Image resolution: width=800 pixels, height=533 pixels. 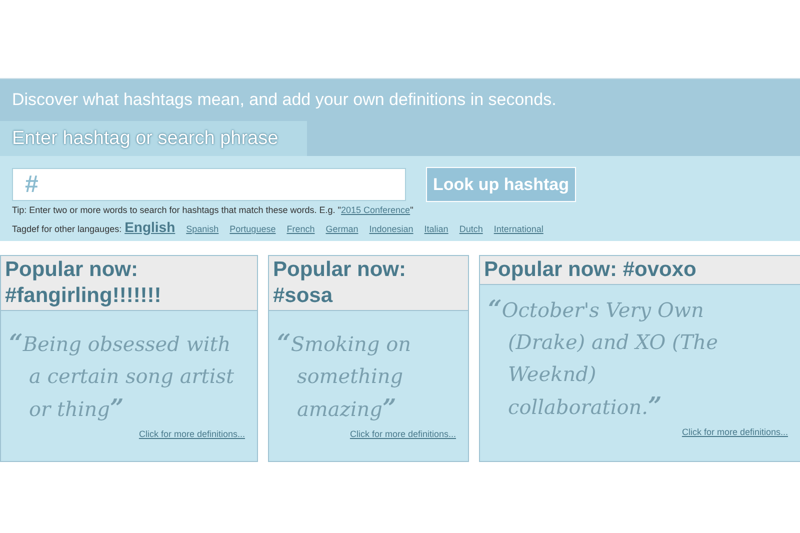 What do you see at coordinates (603, 357) in the screenshot?
I see `definition-quote: “October's Very Own (Drake) and XO (The Weeknd) collaboration.”` at bounding box center [603, 357].